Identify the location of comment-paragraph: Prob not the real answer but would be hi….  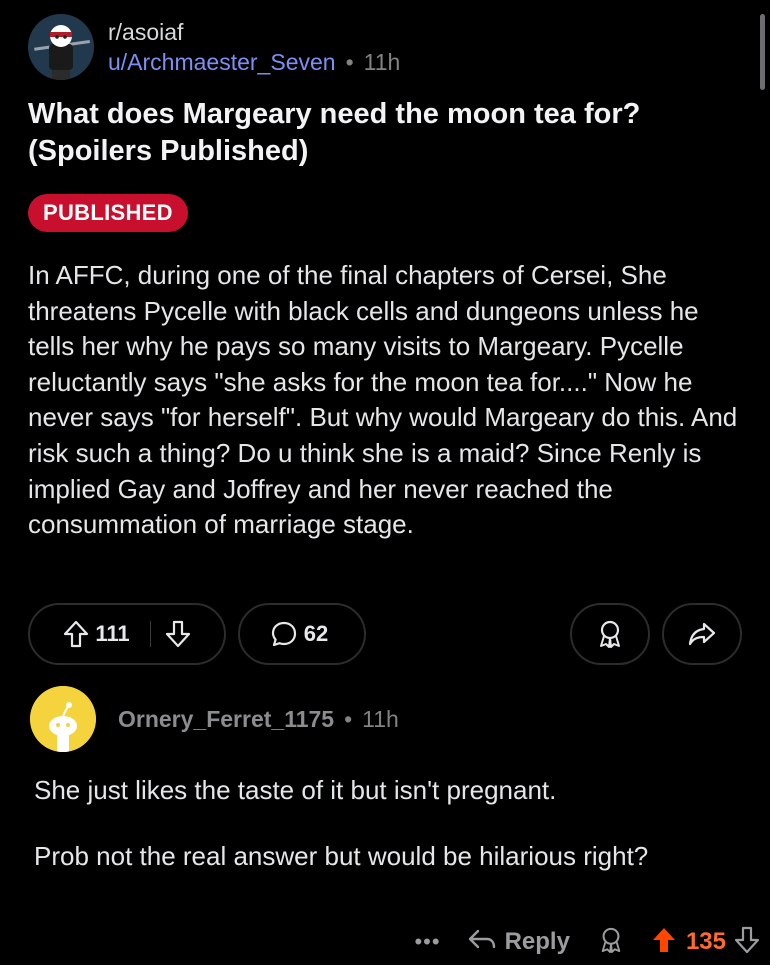
(341, 856).